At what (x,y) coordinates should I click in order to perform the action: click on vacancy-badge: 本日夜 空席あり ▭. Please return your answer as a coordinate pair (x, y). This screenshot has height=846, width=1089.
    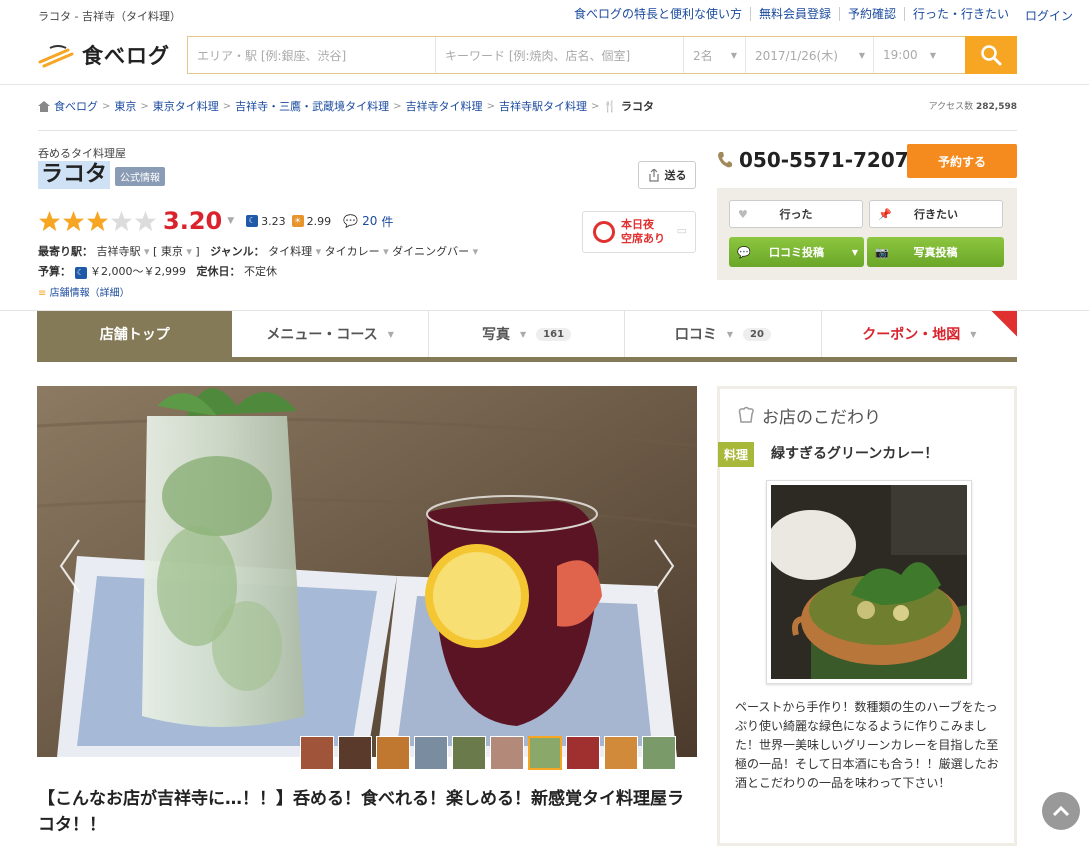
    Looking at the image, I should click on (639, 232).